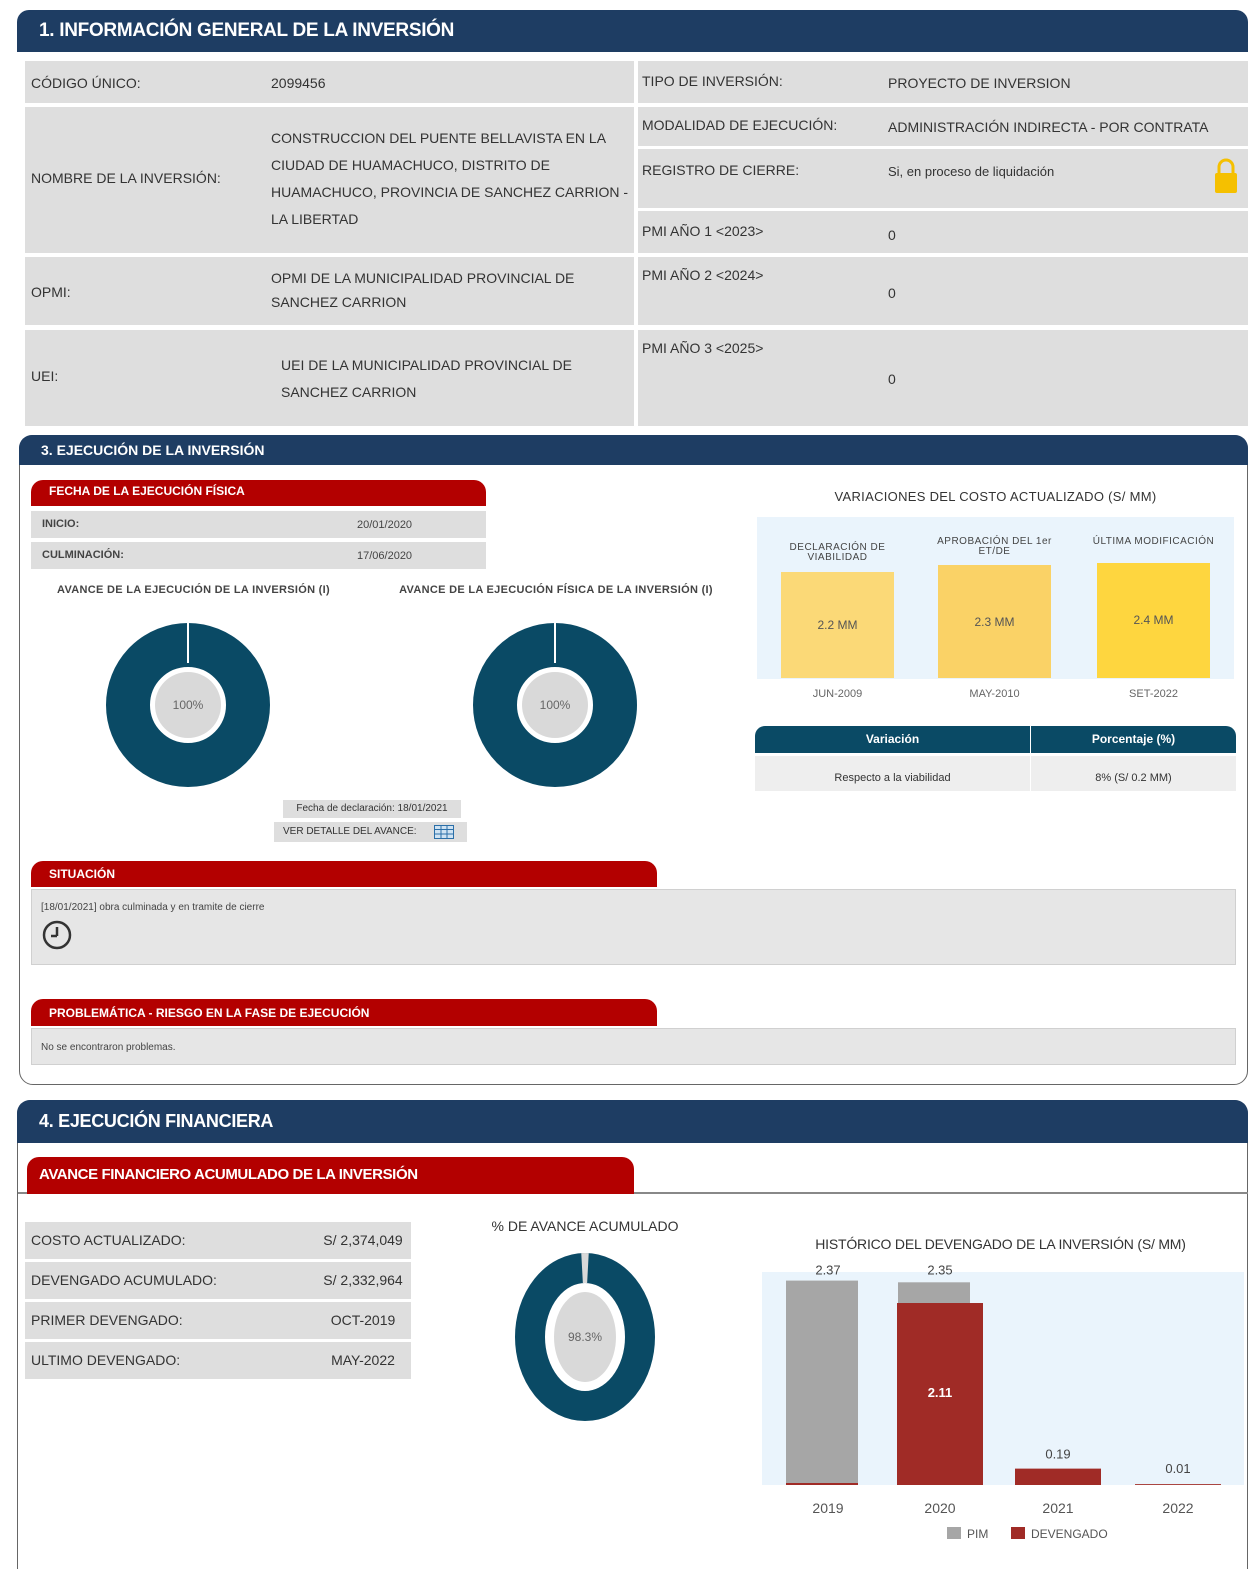 Image resolution: width=1248 pixels, height=1569 pixels. What do you see at coordinates (258, 524) in the screenshot?
I see `inicio-row: INICIO: 20/01/2020` at bounding box center [258, 524].